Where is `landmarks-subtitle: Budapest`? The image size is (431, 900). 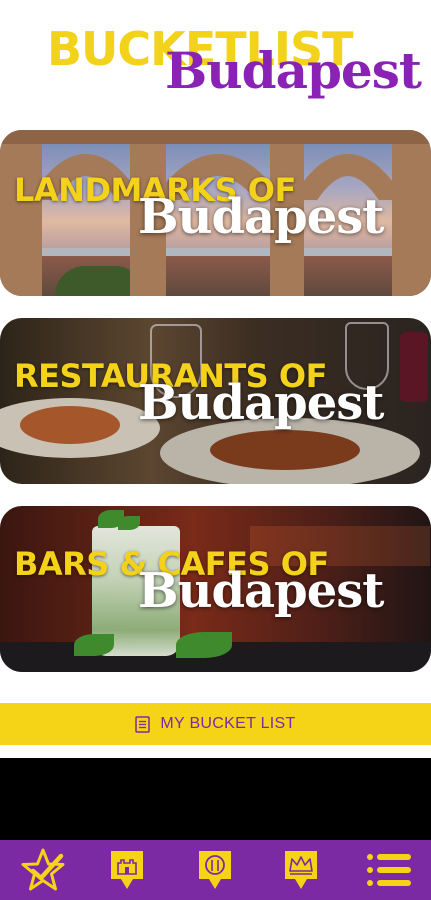
landmarks-subtitle: Budapest is located at coordinates (261, 217).